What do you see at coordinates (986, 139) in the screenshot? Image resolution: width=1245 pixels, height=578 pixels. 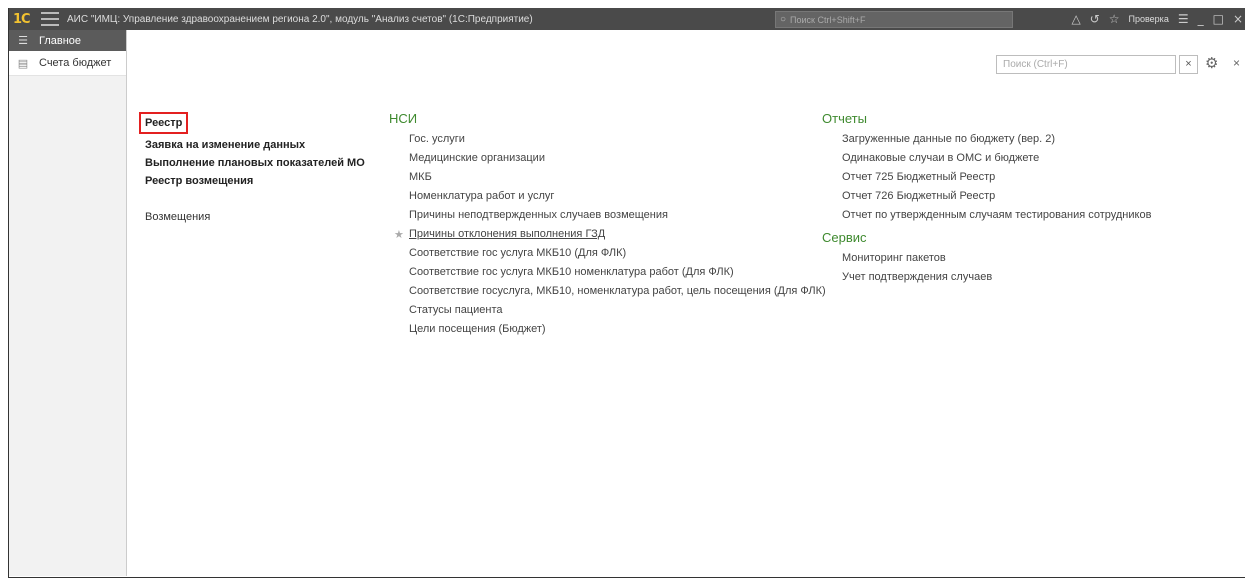 I see `report-link: Загруженные данные по бюджету (вер. 2)` at bounding box center [986, 139].